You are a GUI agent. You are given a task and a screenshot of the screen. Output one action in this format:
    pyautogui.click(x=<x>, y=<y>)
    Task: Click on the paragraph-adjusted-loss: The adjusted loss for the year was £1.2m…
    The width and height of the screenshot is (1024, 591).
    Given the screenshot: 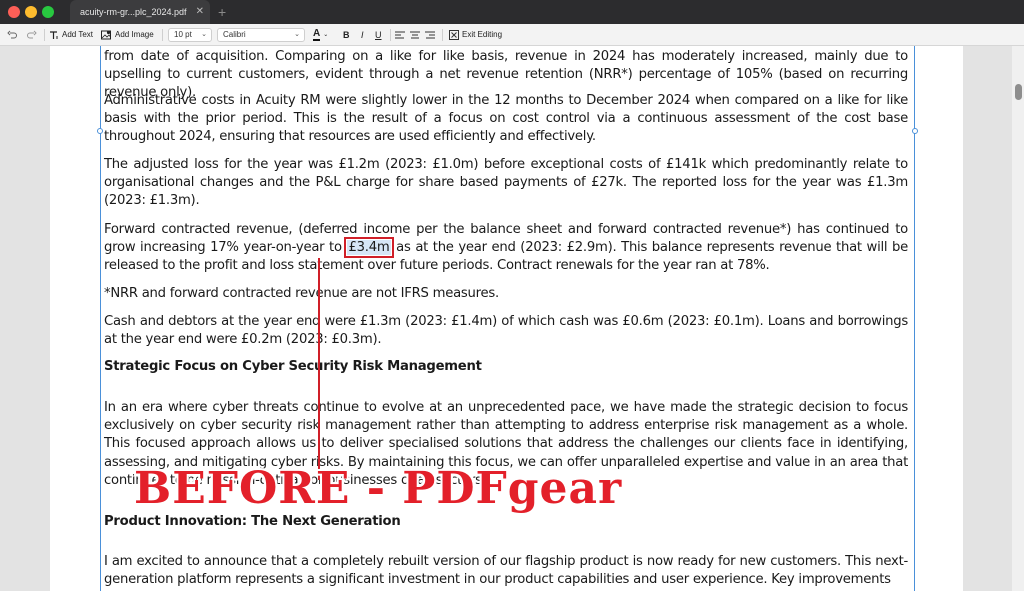 What is the action you would take?
    pyautogui.click(x=506, y=183)
    